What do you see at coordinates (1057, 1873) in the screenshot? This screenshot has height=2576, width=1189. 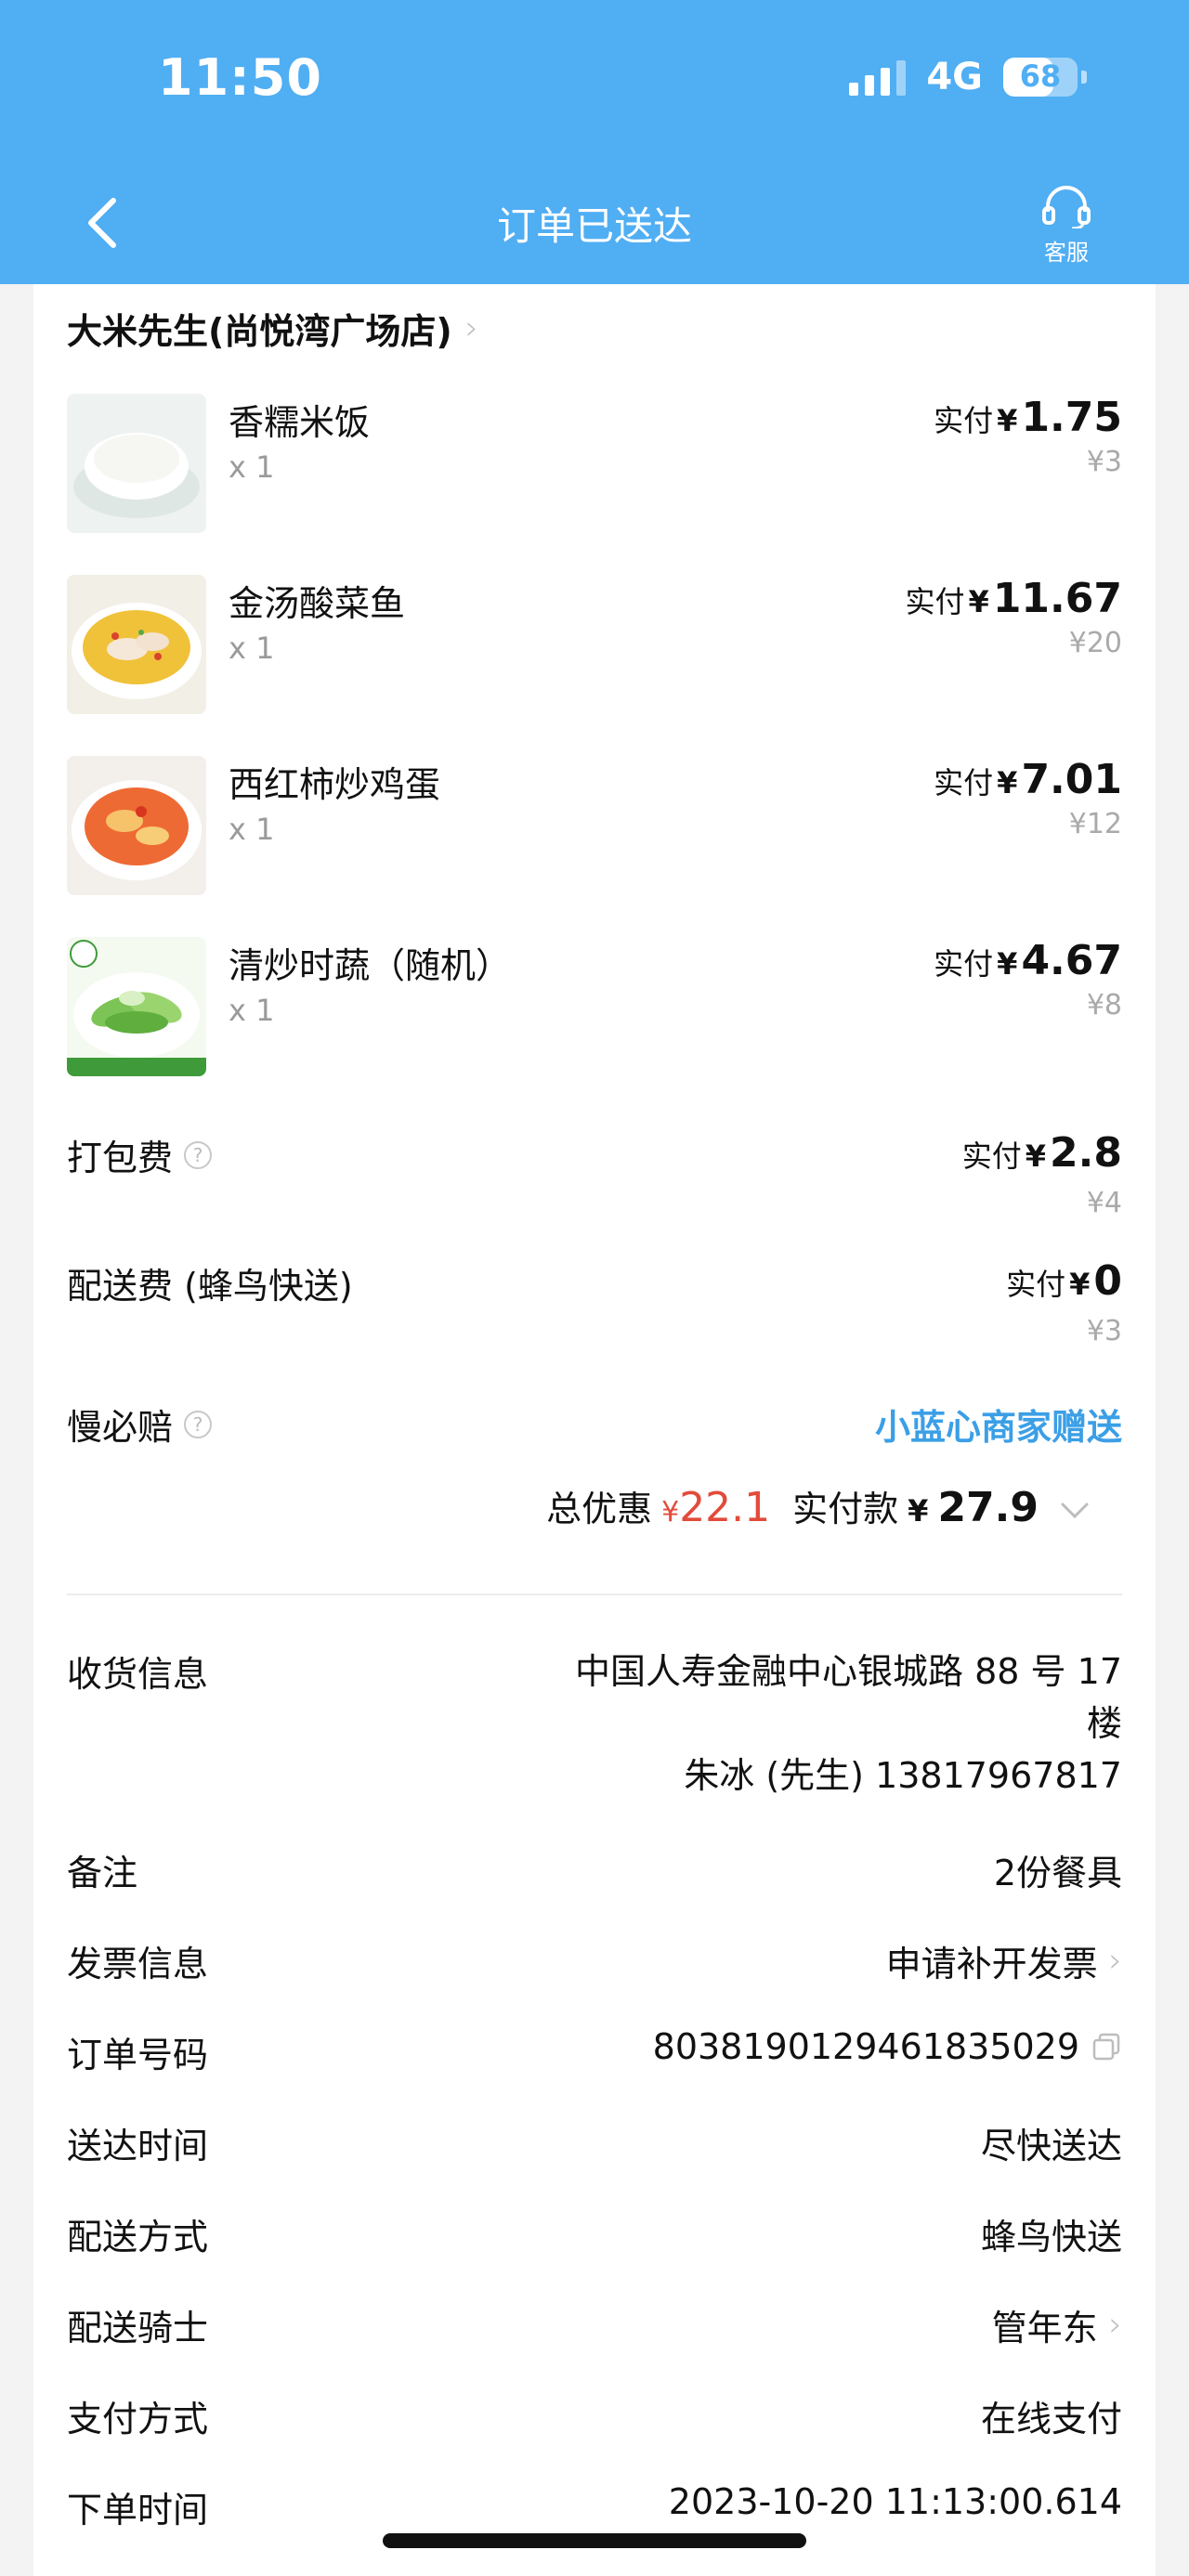 I see `note-value: 2份餐具` at bounding box center [1057, 1873].